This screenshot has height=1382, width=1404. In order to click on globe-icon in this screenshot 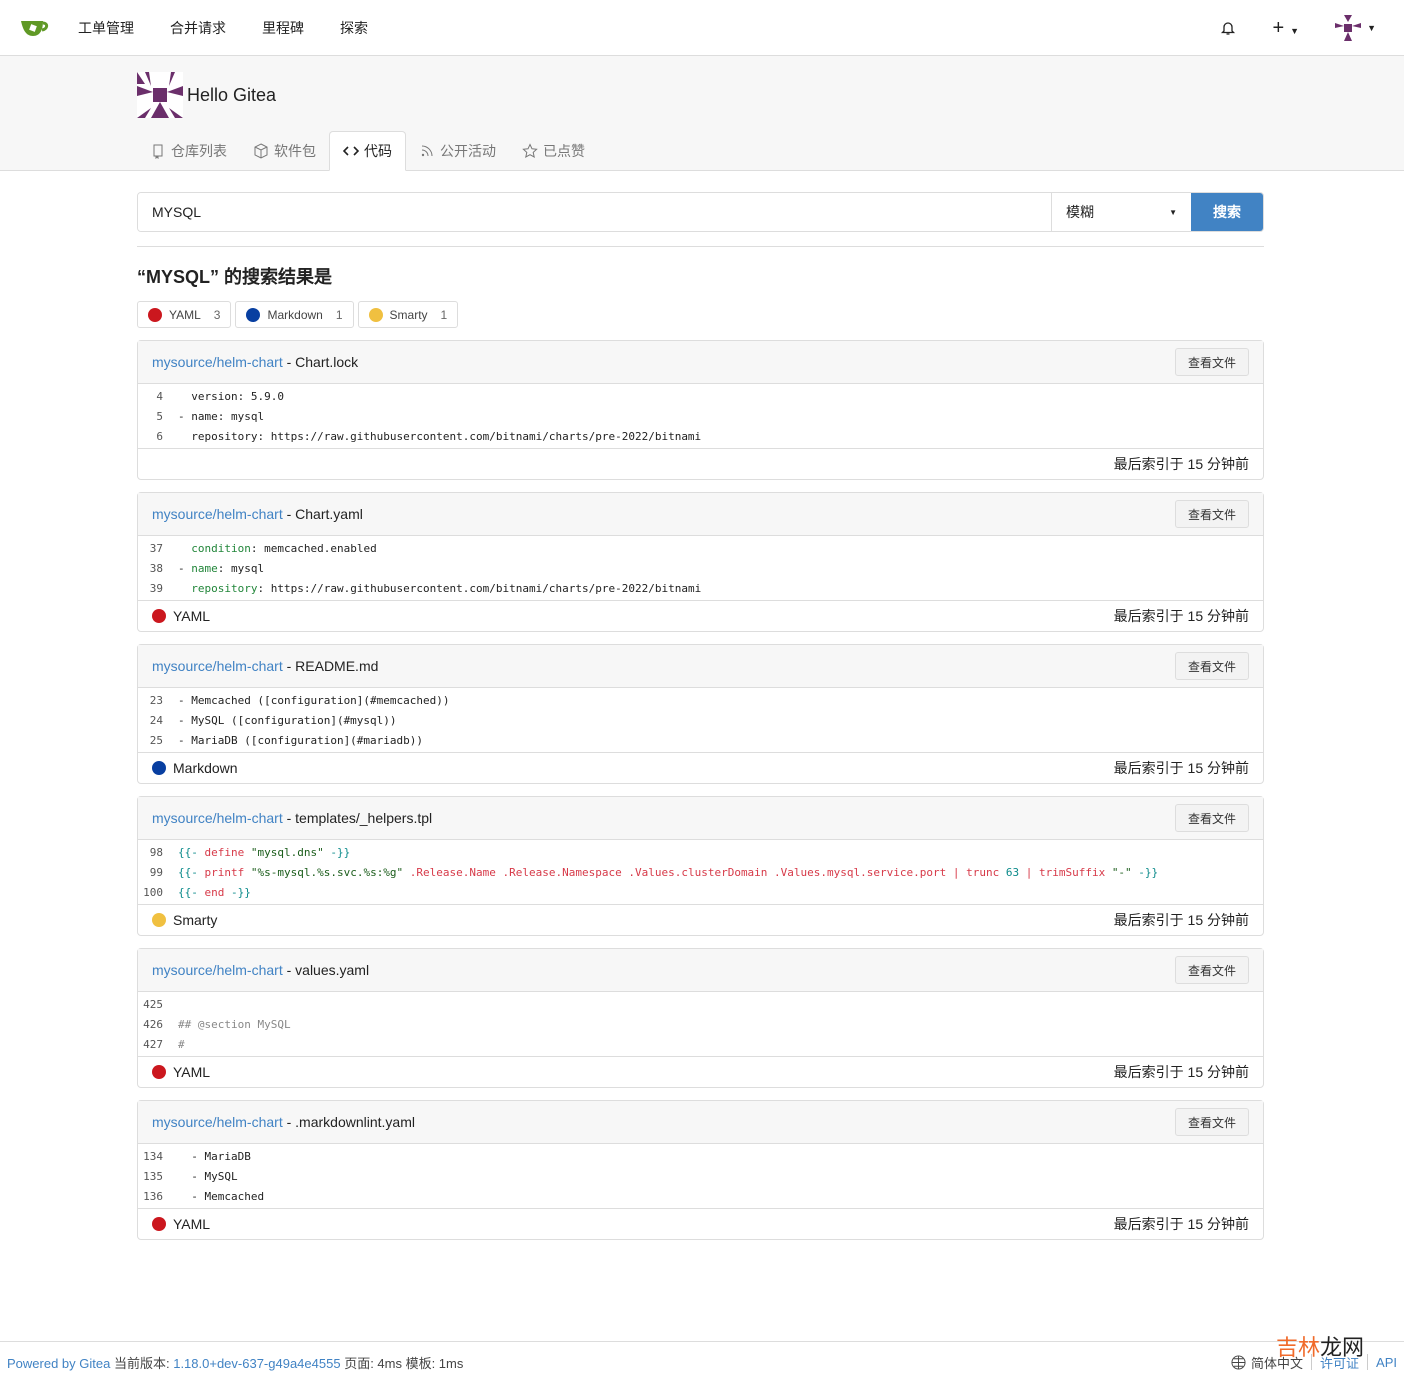, I will do `click(1238, 1362)`.